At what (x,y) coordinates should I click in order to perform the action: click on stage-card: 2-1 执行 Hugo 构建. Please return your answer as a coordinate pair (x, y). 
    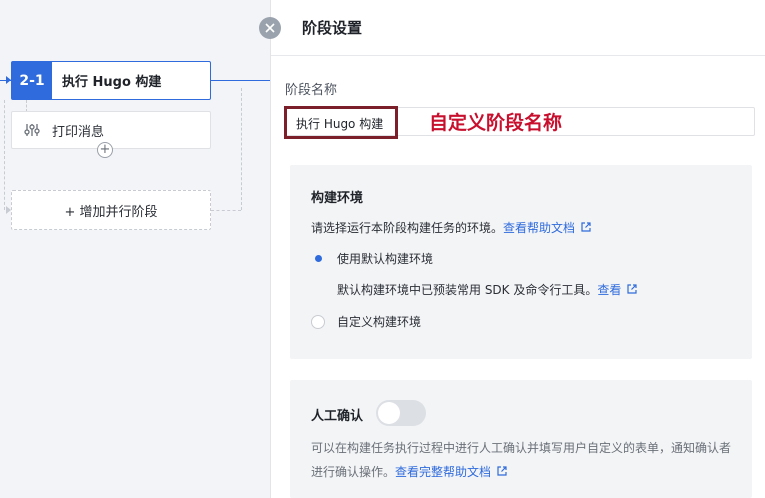
    Looking at the image, I should click on (111, 80).